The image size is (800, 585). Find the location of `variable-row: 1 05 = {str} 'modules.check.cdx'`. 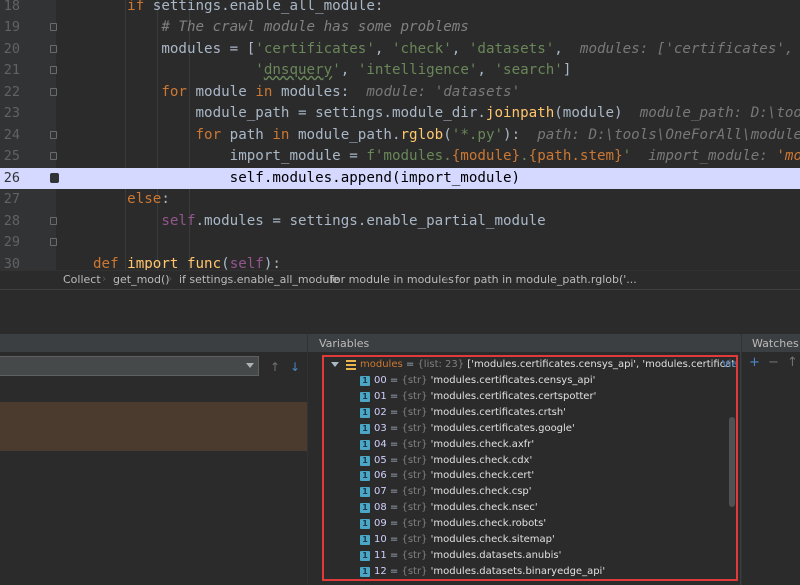

variable-row: 1 05 = {str} 'modules.check.cdx' is located at coordinates (530, 461).